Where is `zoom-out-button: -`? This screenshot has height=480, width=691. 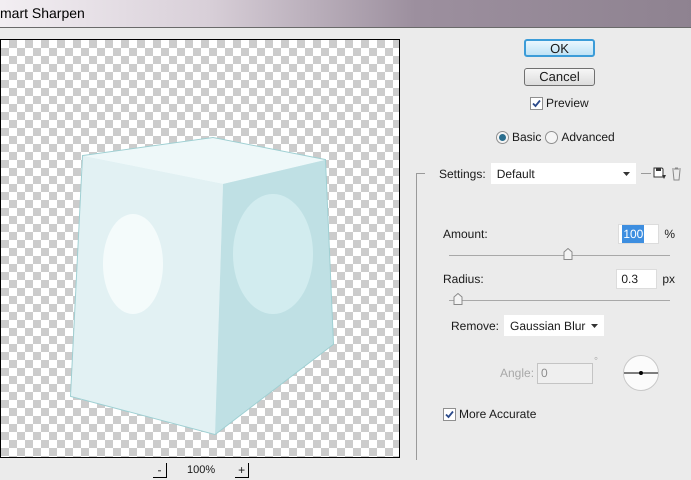
zoom-out-button: - is located at coordinates (160, 470).